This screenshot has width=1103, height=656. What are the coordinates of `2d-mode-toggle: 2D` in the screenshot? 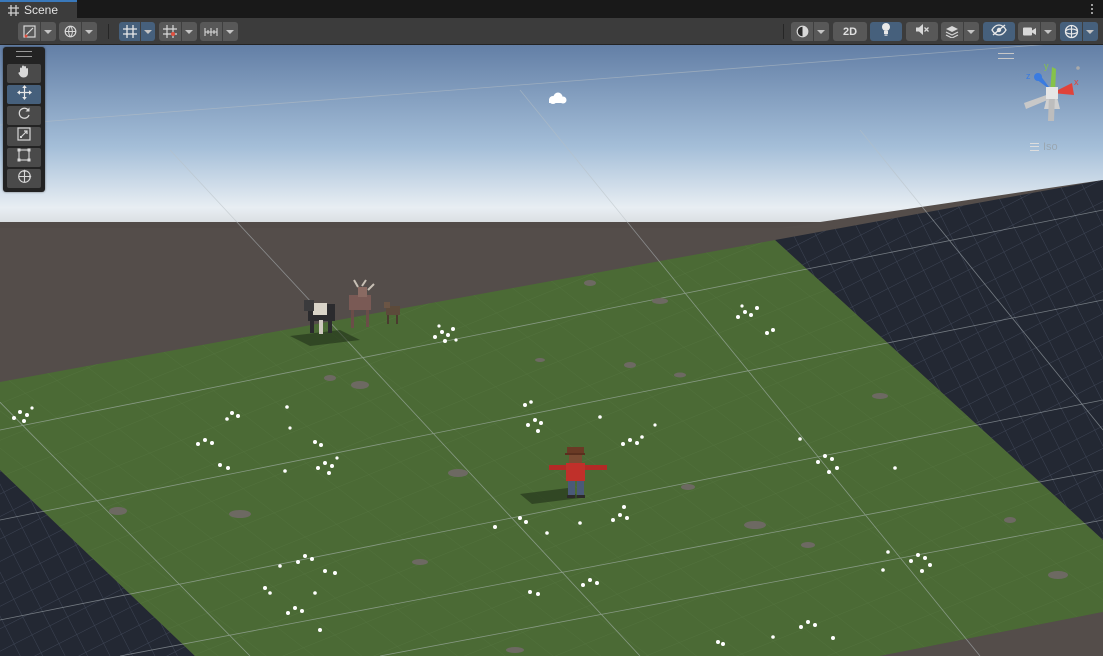 It's located at (850, 31).